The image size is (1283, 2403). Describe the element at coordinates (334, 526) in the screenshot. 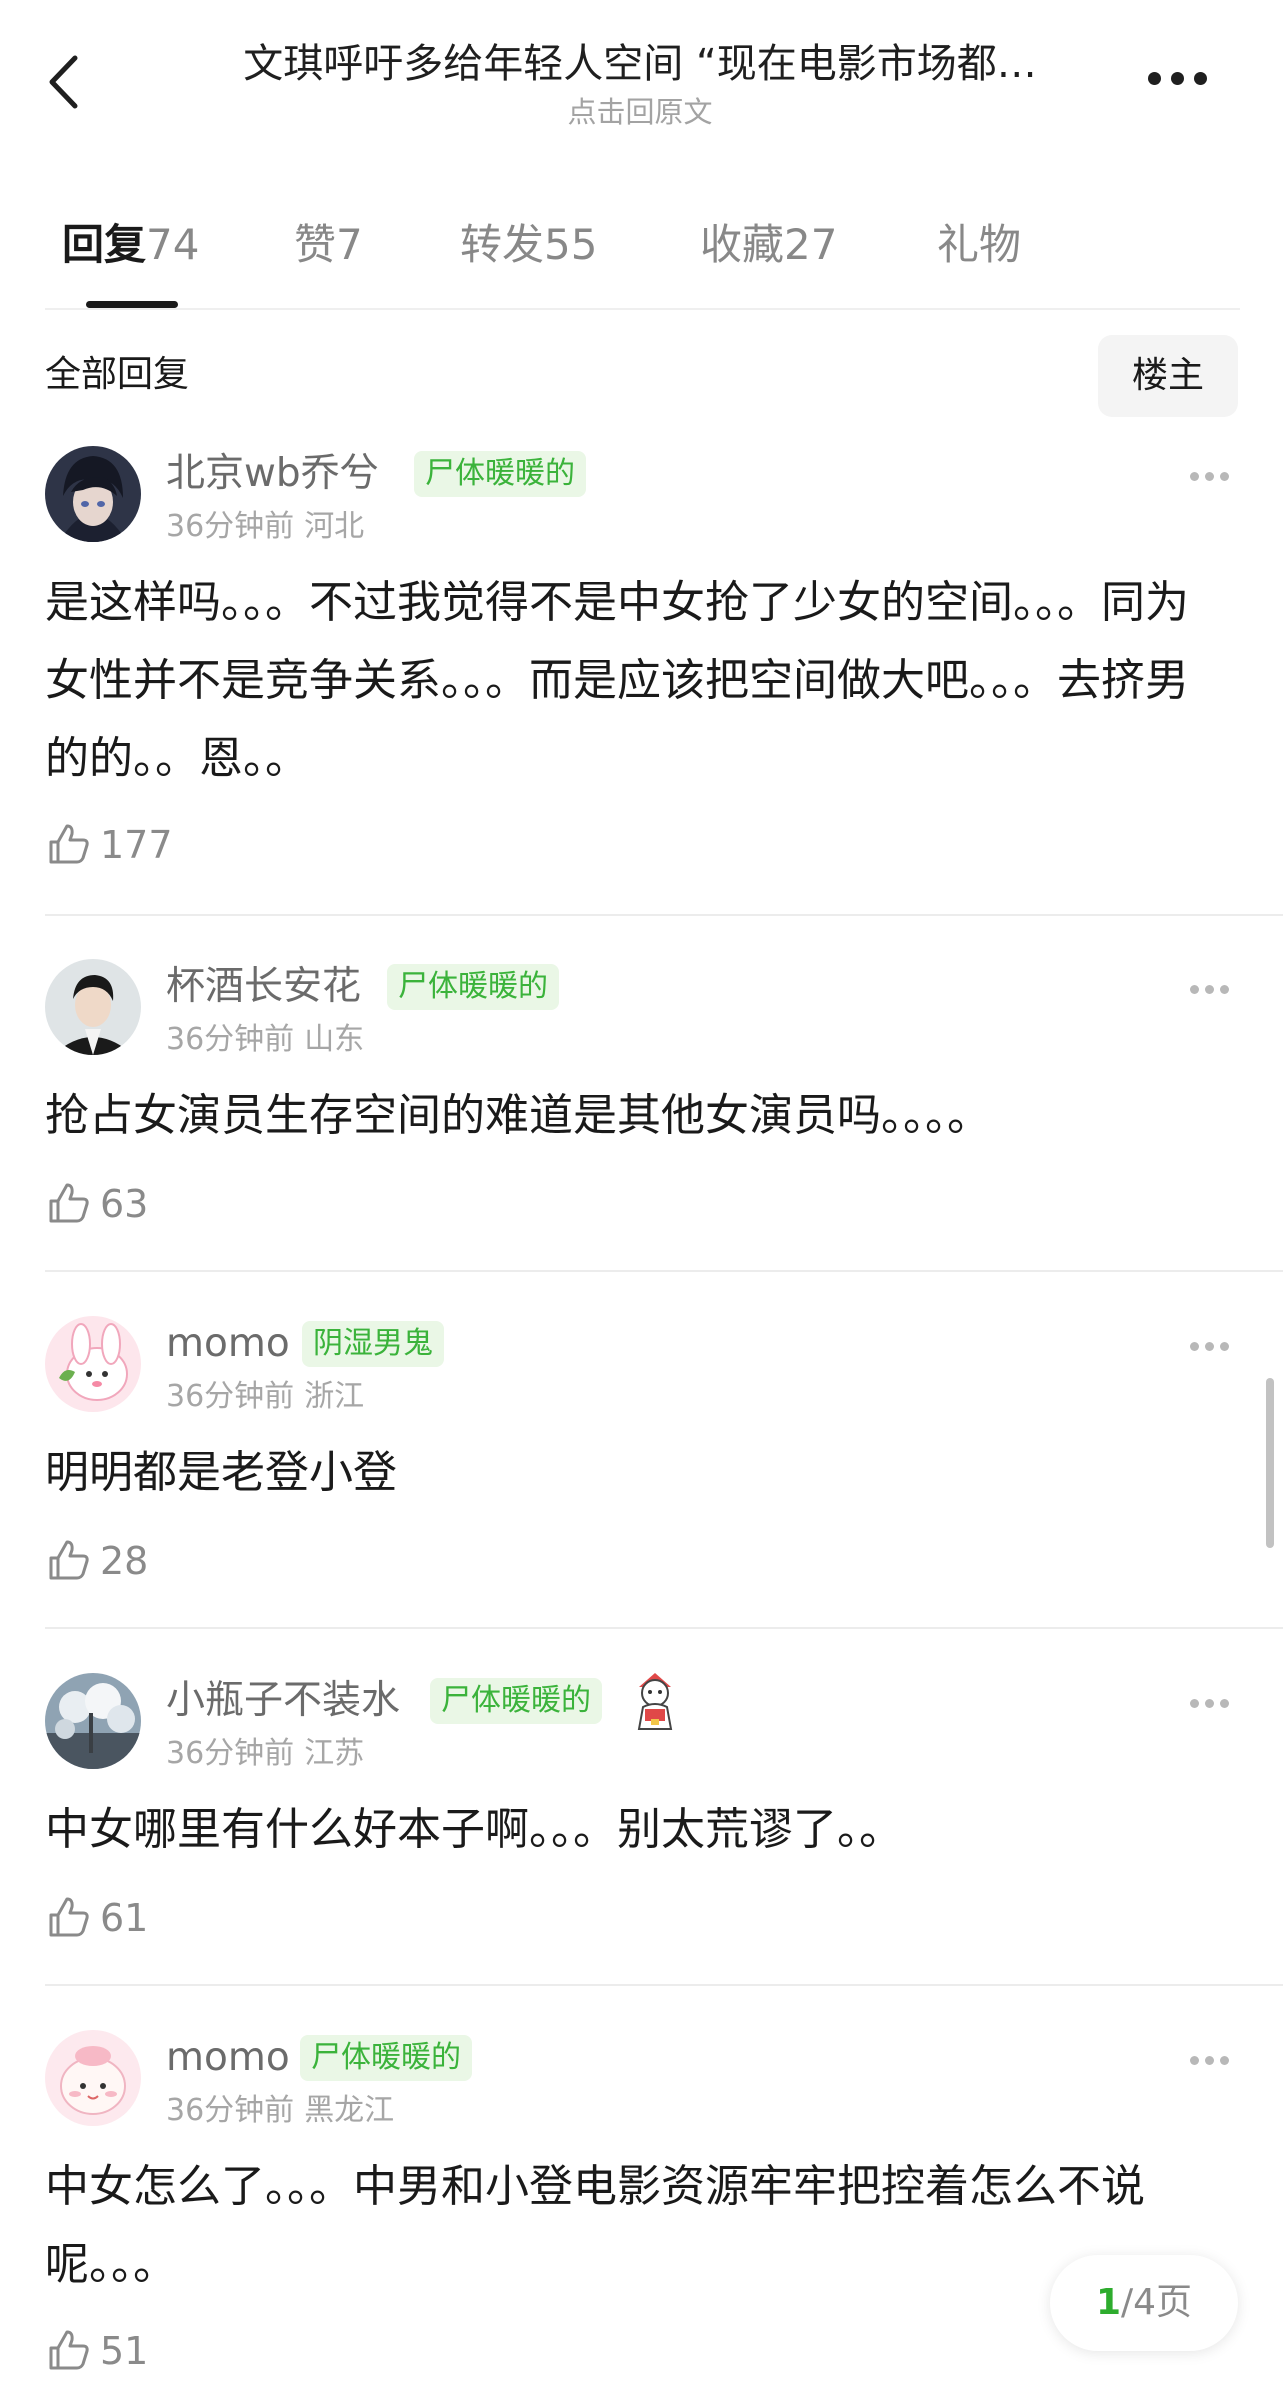

I see `comment-location: 河北` at that location.